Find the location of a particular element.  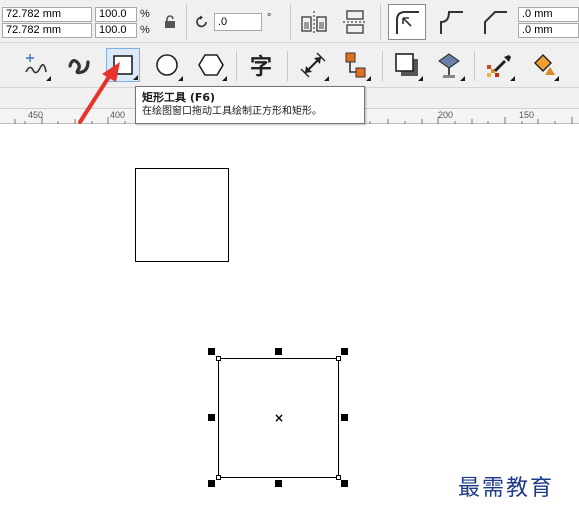

eyedropper-icon is located at coordinates (499, 66).